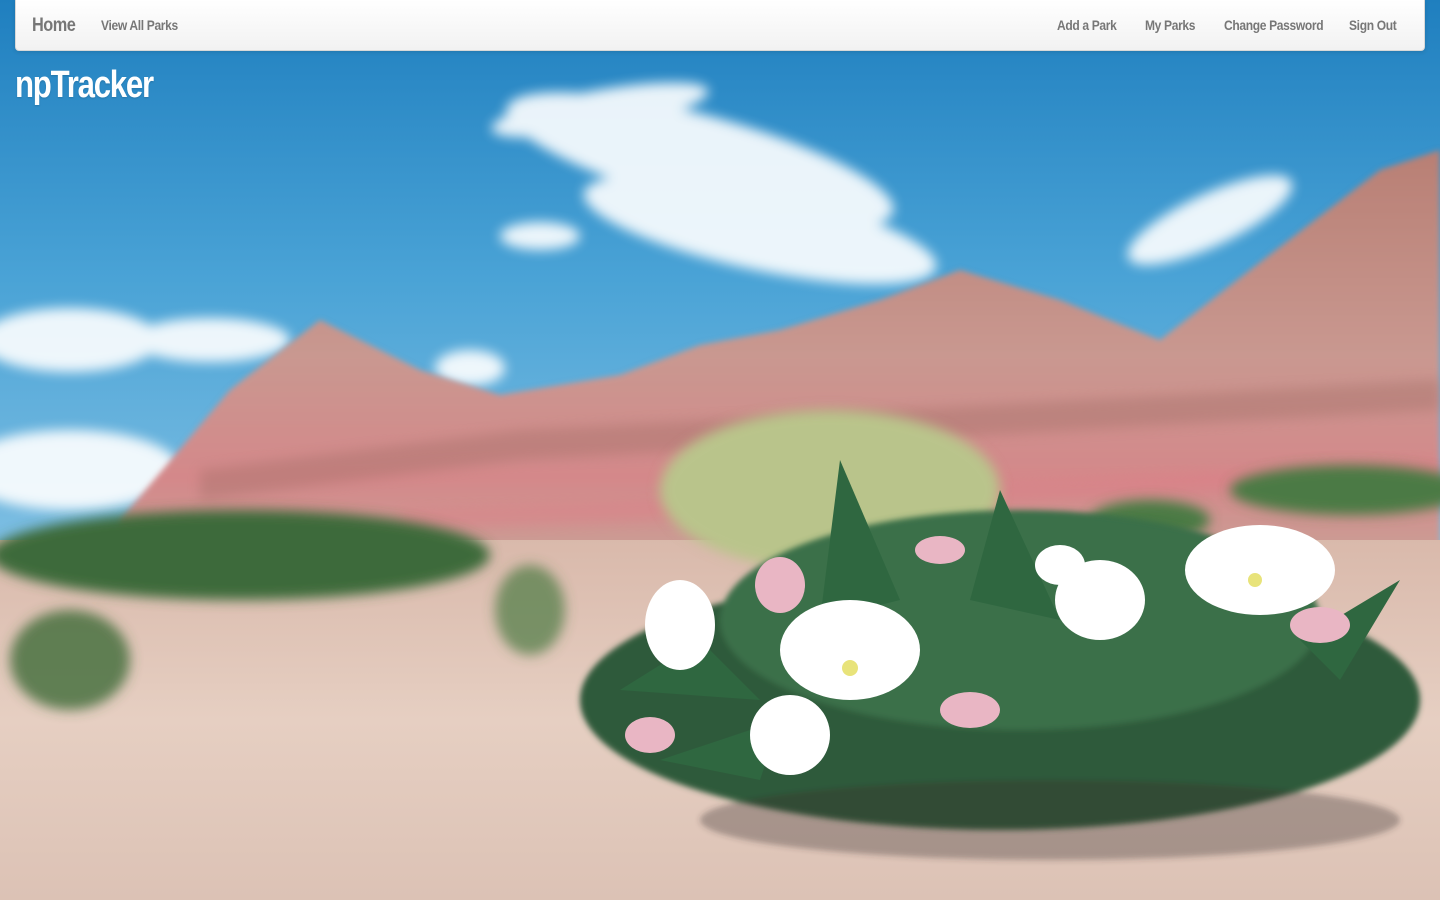  What do you see at coordinates (1087, 25) in the screenshot?
I see `nav-add-a-park: Add a Park` at bounding box center [1087, 25].